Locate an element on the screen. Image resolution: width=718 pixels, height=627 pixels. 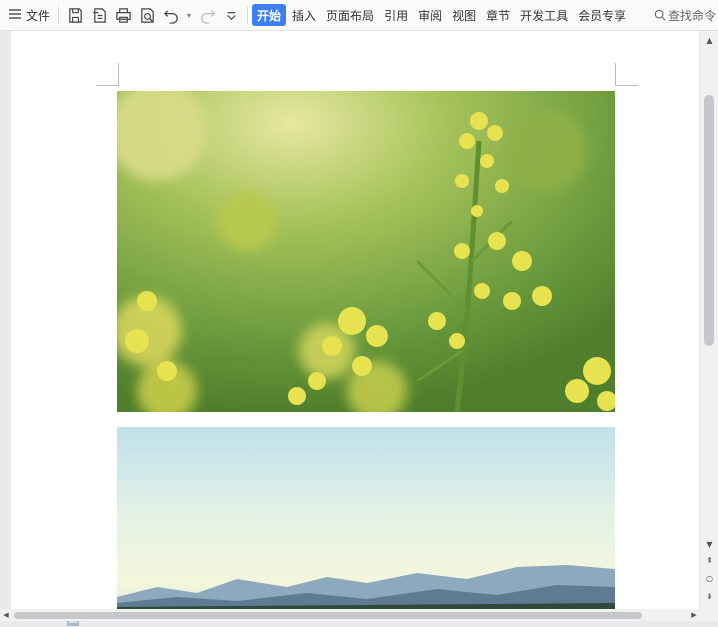
print-preview-button is located at coordinates (147, 15).